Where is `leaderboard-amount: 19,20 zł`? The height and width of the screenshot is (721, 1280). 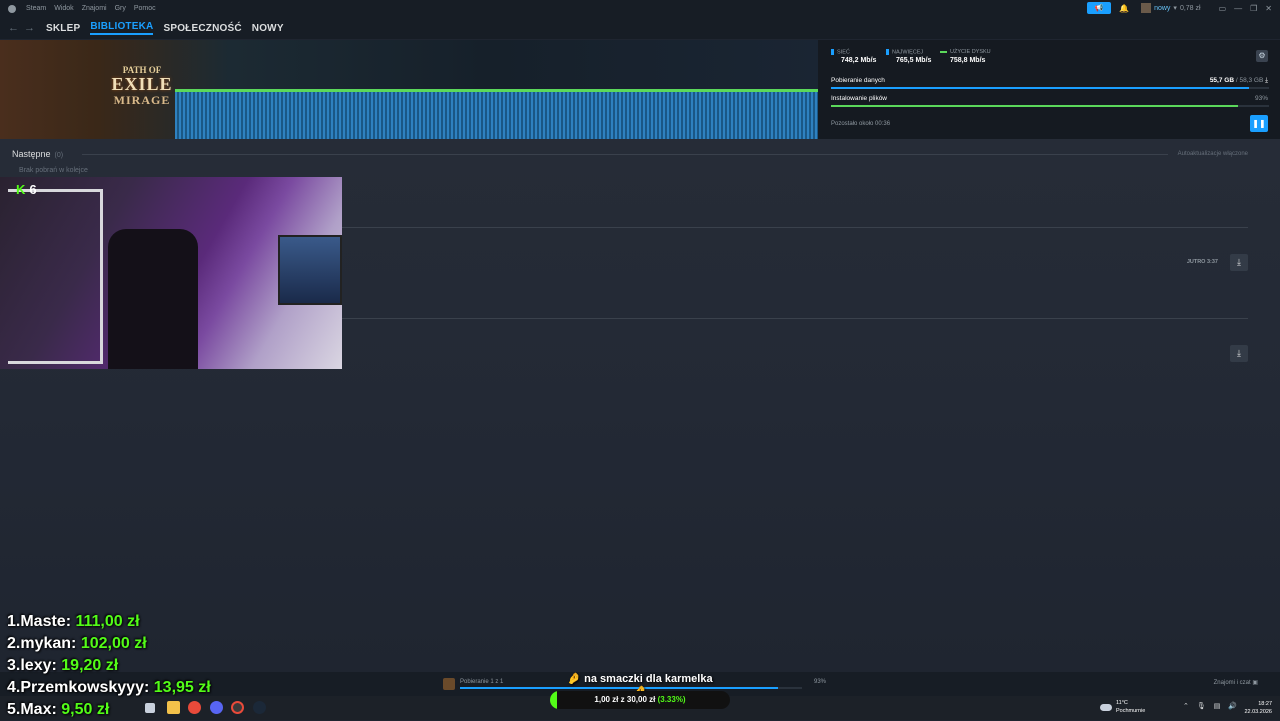
leaderboard-amount: 19,20 zł is located at coordinates (90, 665).